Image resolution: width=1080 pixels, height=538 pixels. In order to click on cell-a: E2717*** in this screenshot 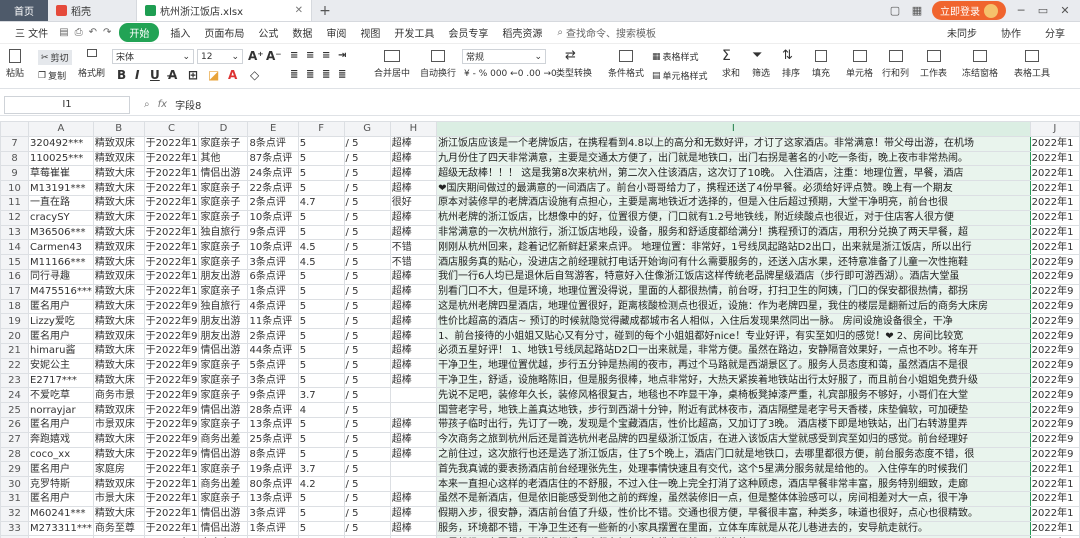, I will do `click(61, 380)`.